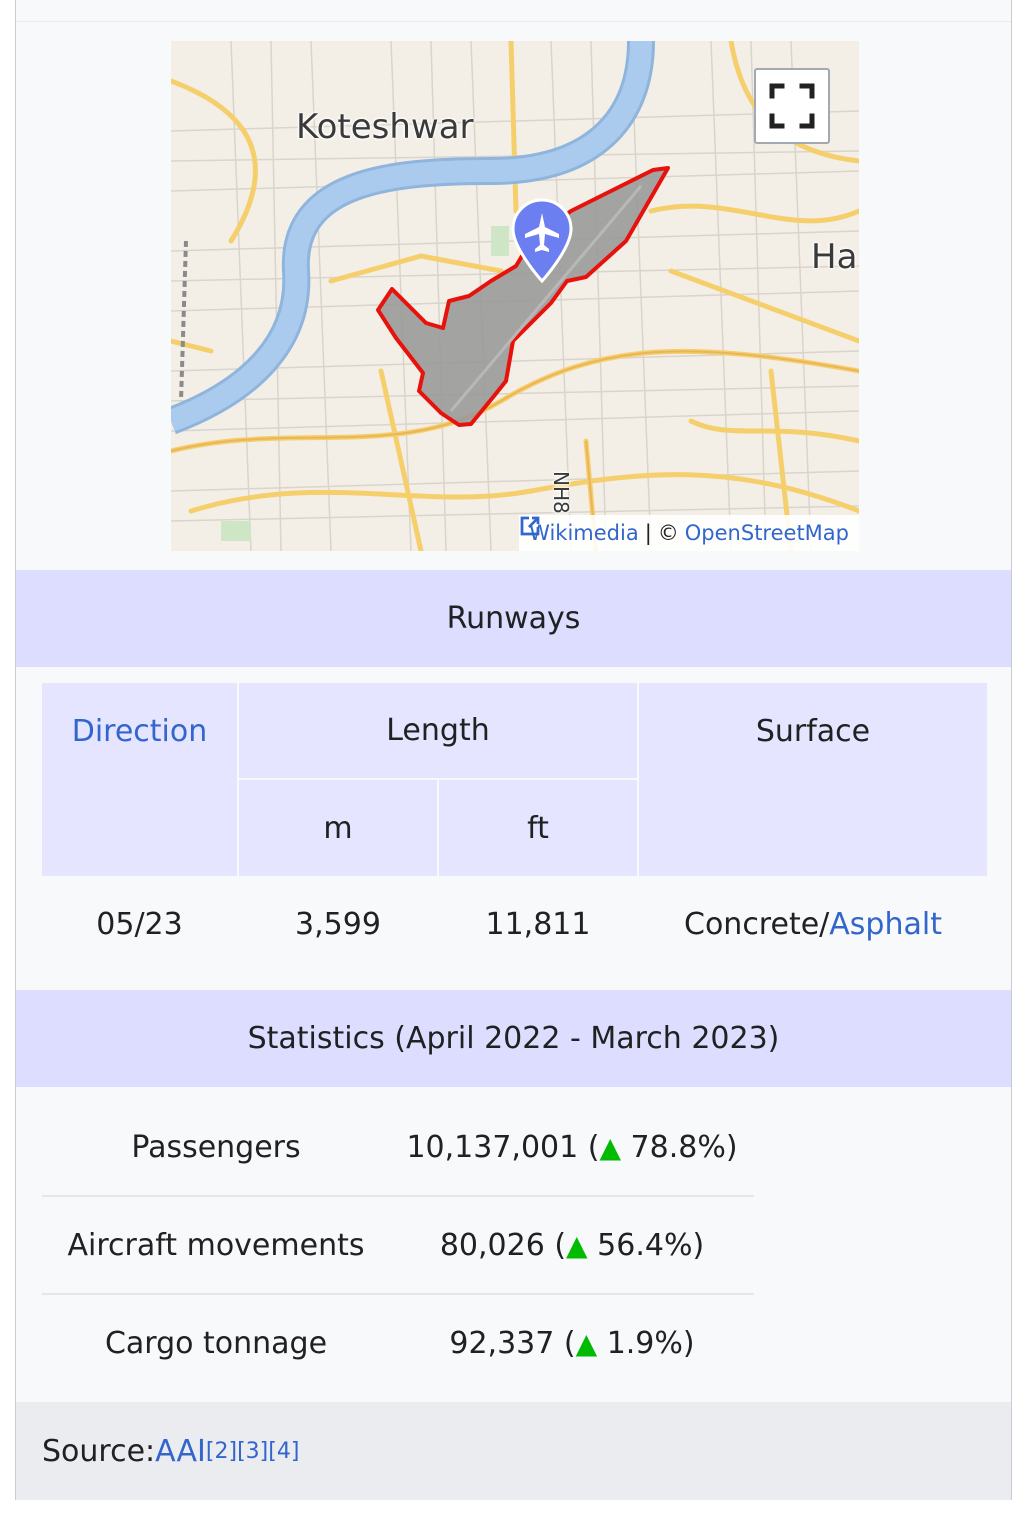 Image resolution: width=1026 pixels, height=1530 pixels. Describe the element at coordinates (513, 1451) in the screenshot. I see `source-footer: Source: AAI [2] [3] [4]` at that location.